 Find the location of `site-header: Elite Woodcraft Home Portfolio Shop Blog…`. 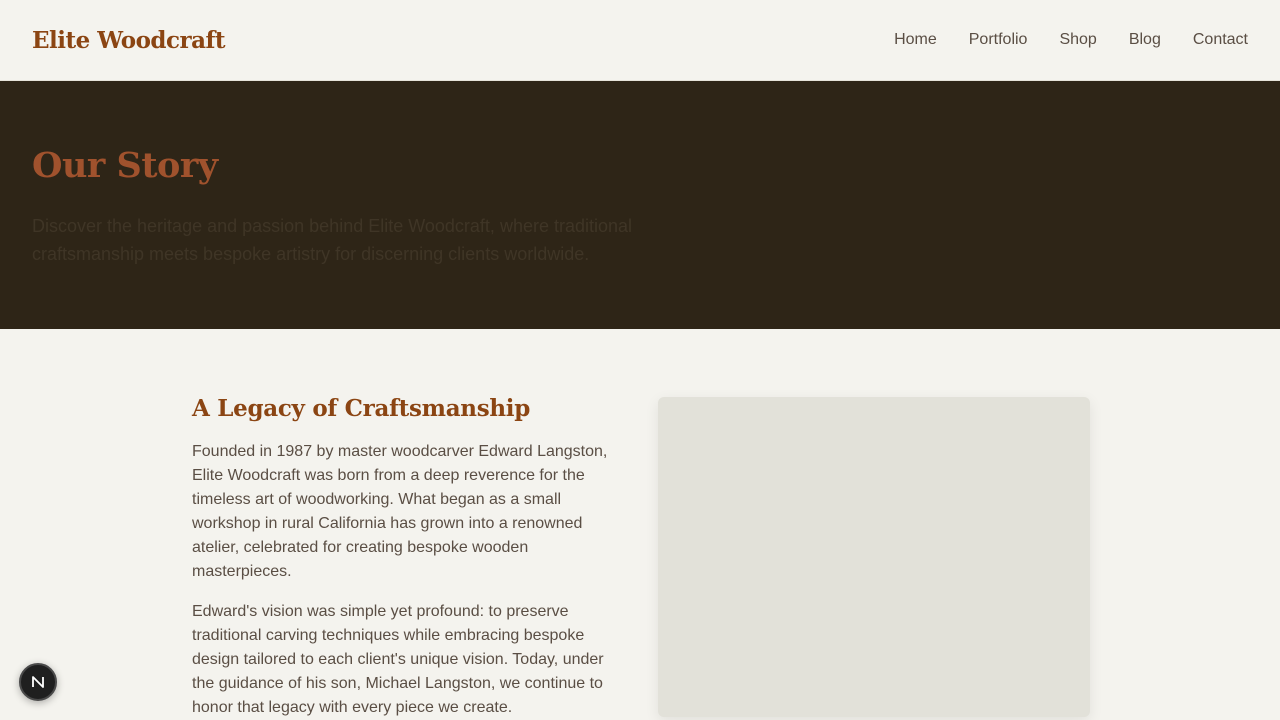

site-header: Elite Woodcraft Home Portfolio Shop Blog… is located at coordinates (640, 40).